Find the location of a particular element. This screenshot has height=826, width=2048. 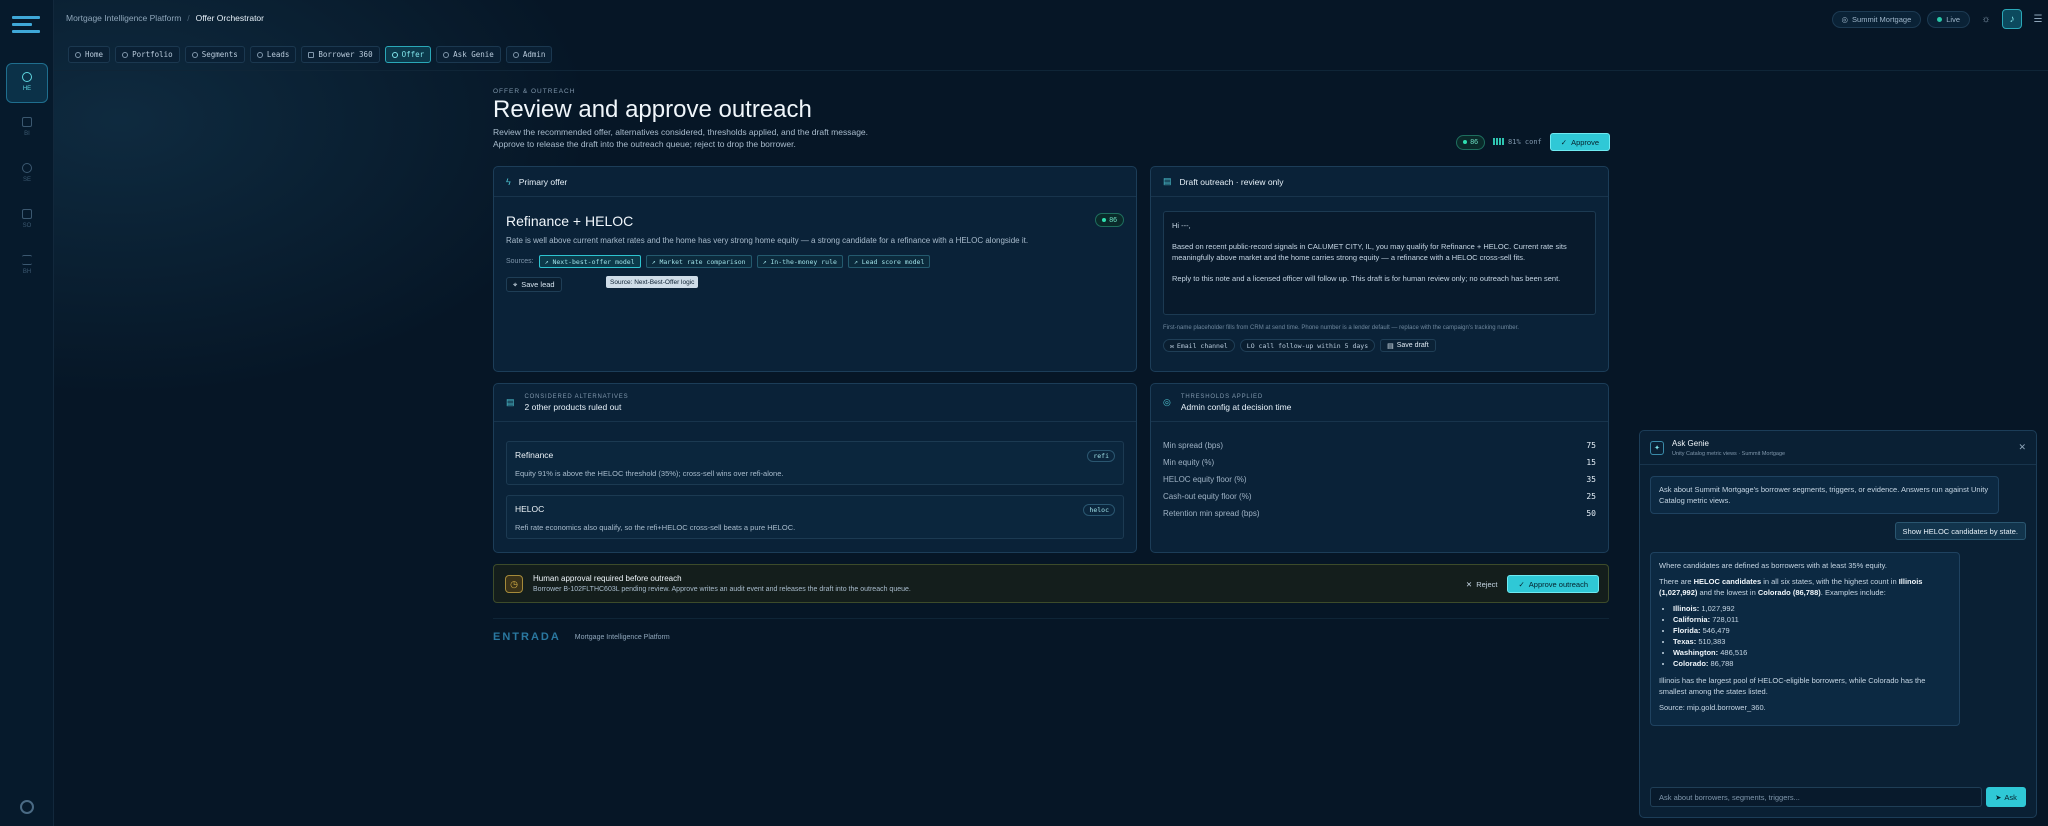

product-badge: refi is located at coordinates (1101, 456).